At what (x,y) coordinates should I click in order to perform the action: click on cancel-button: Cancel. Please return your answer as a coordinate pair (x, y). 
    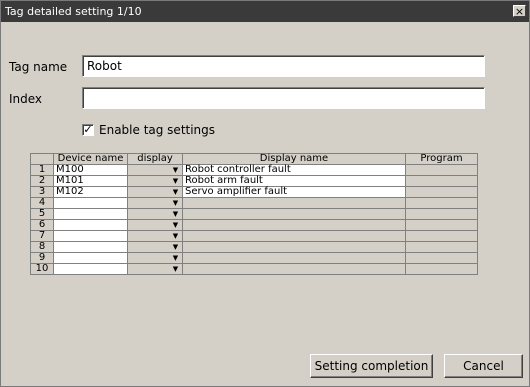
    Looking at the image, I should click on (483, 366).